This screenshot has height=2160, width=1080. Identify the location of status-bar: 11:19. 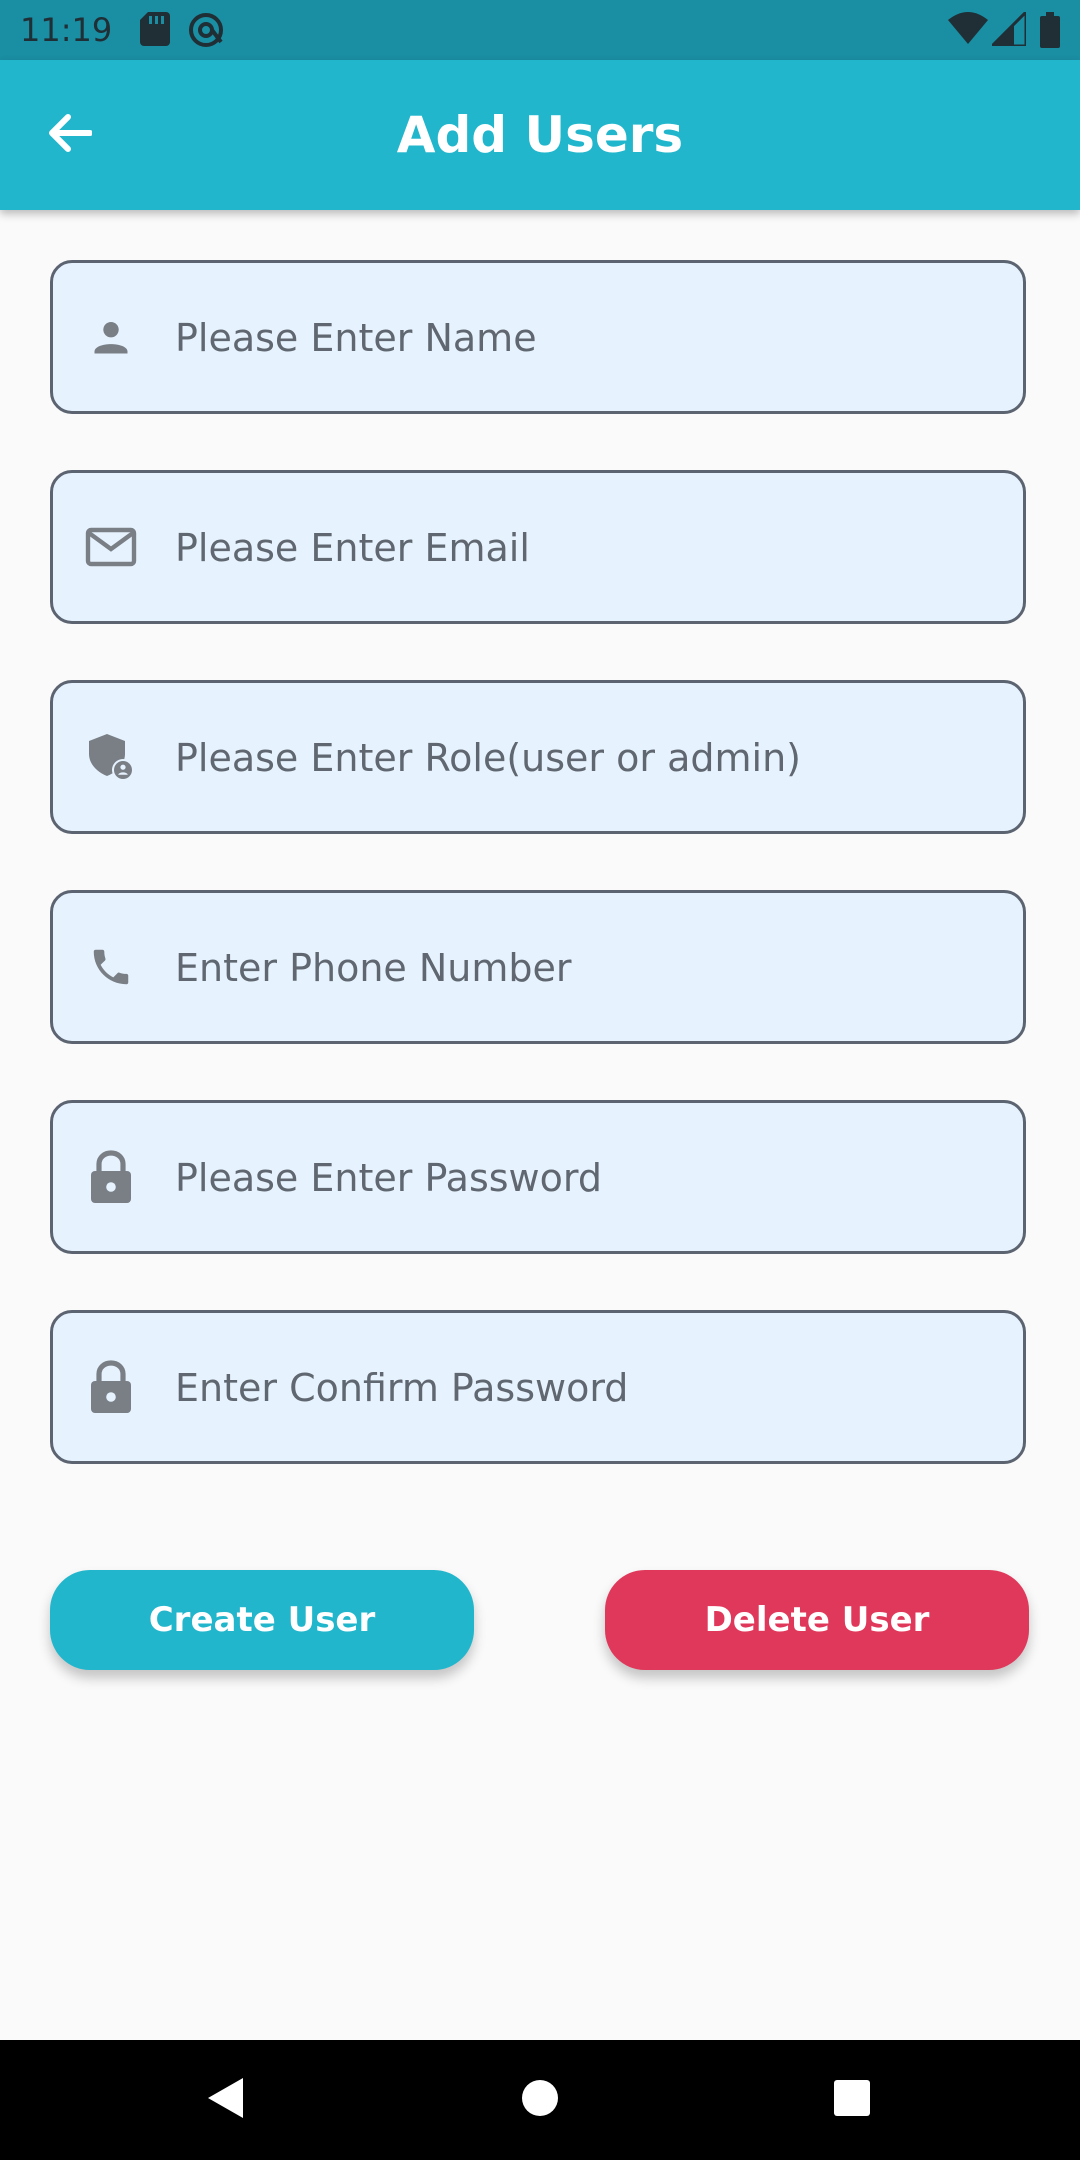
(540, 30).